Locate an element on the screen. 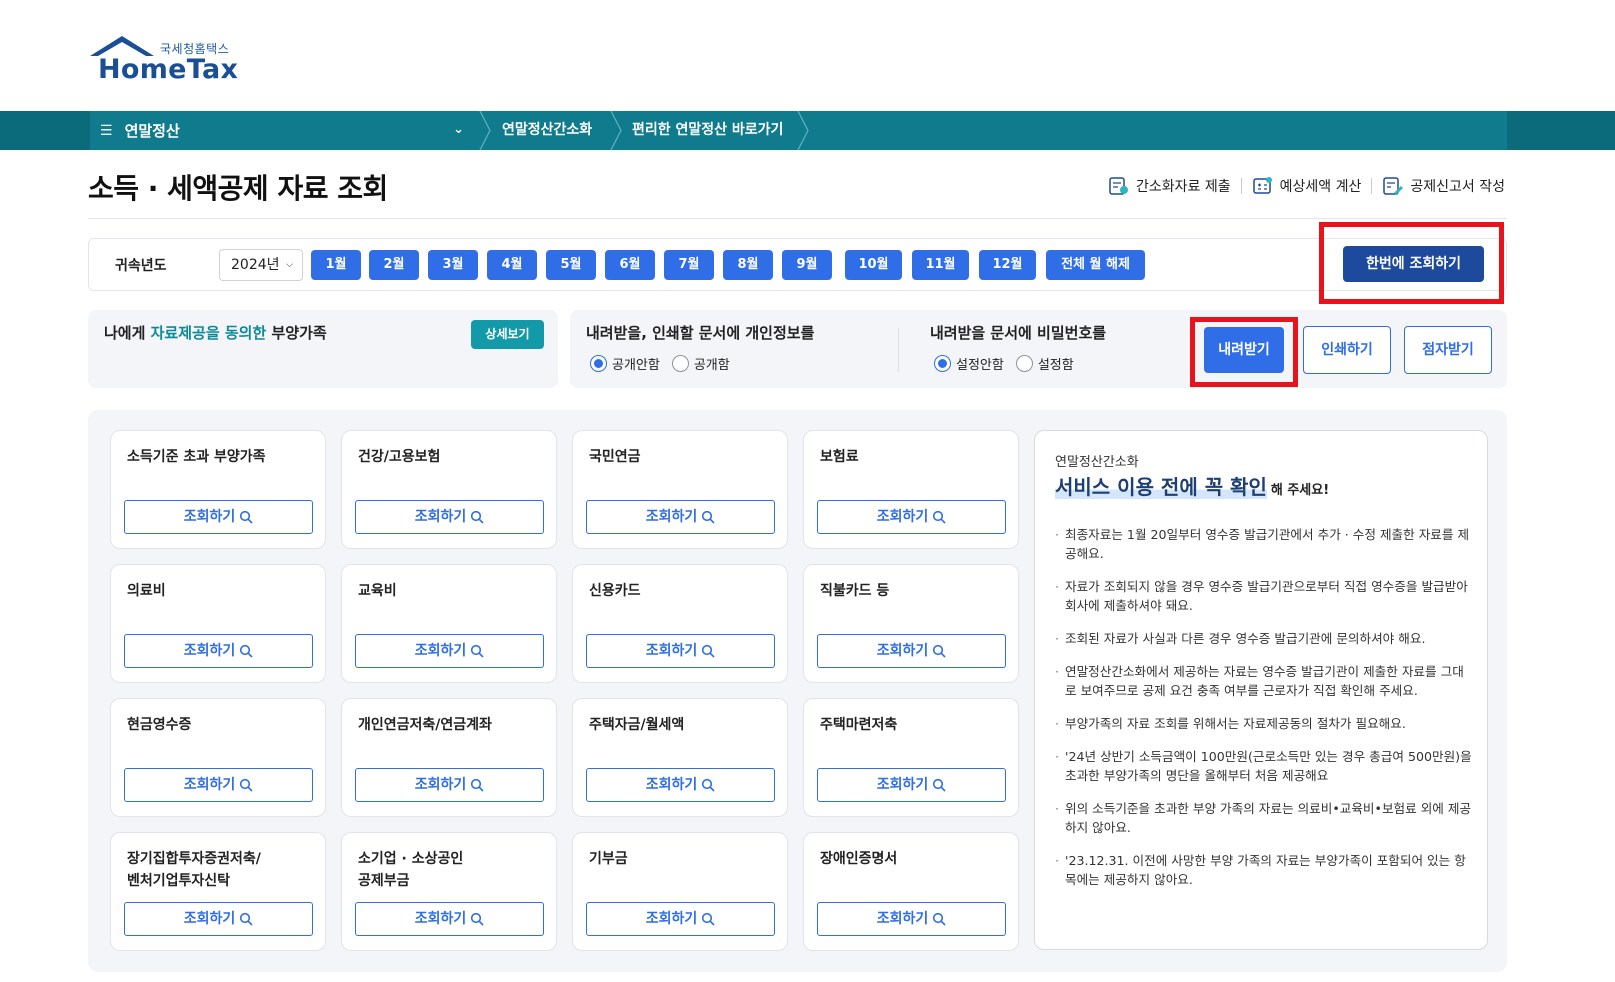 The height and width of the screenshot is (982, 1615). quick-link-label: 예상세액 계산 is located at coordinates (1320, 187).